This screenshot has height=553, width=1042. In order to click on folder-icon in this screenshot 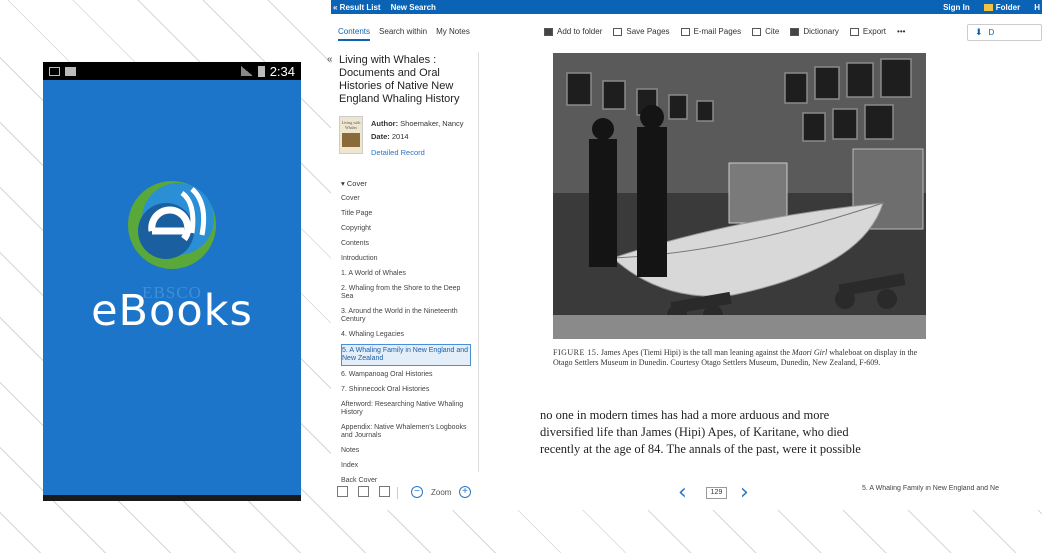, I will do `click(988, 7)`.